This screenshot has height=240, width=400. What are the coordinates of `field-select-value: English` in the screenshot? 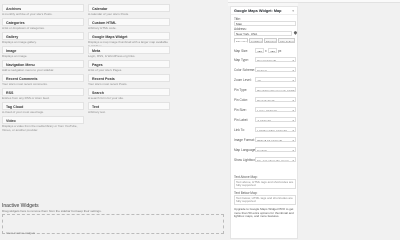 It's located at (262, 150).